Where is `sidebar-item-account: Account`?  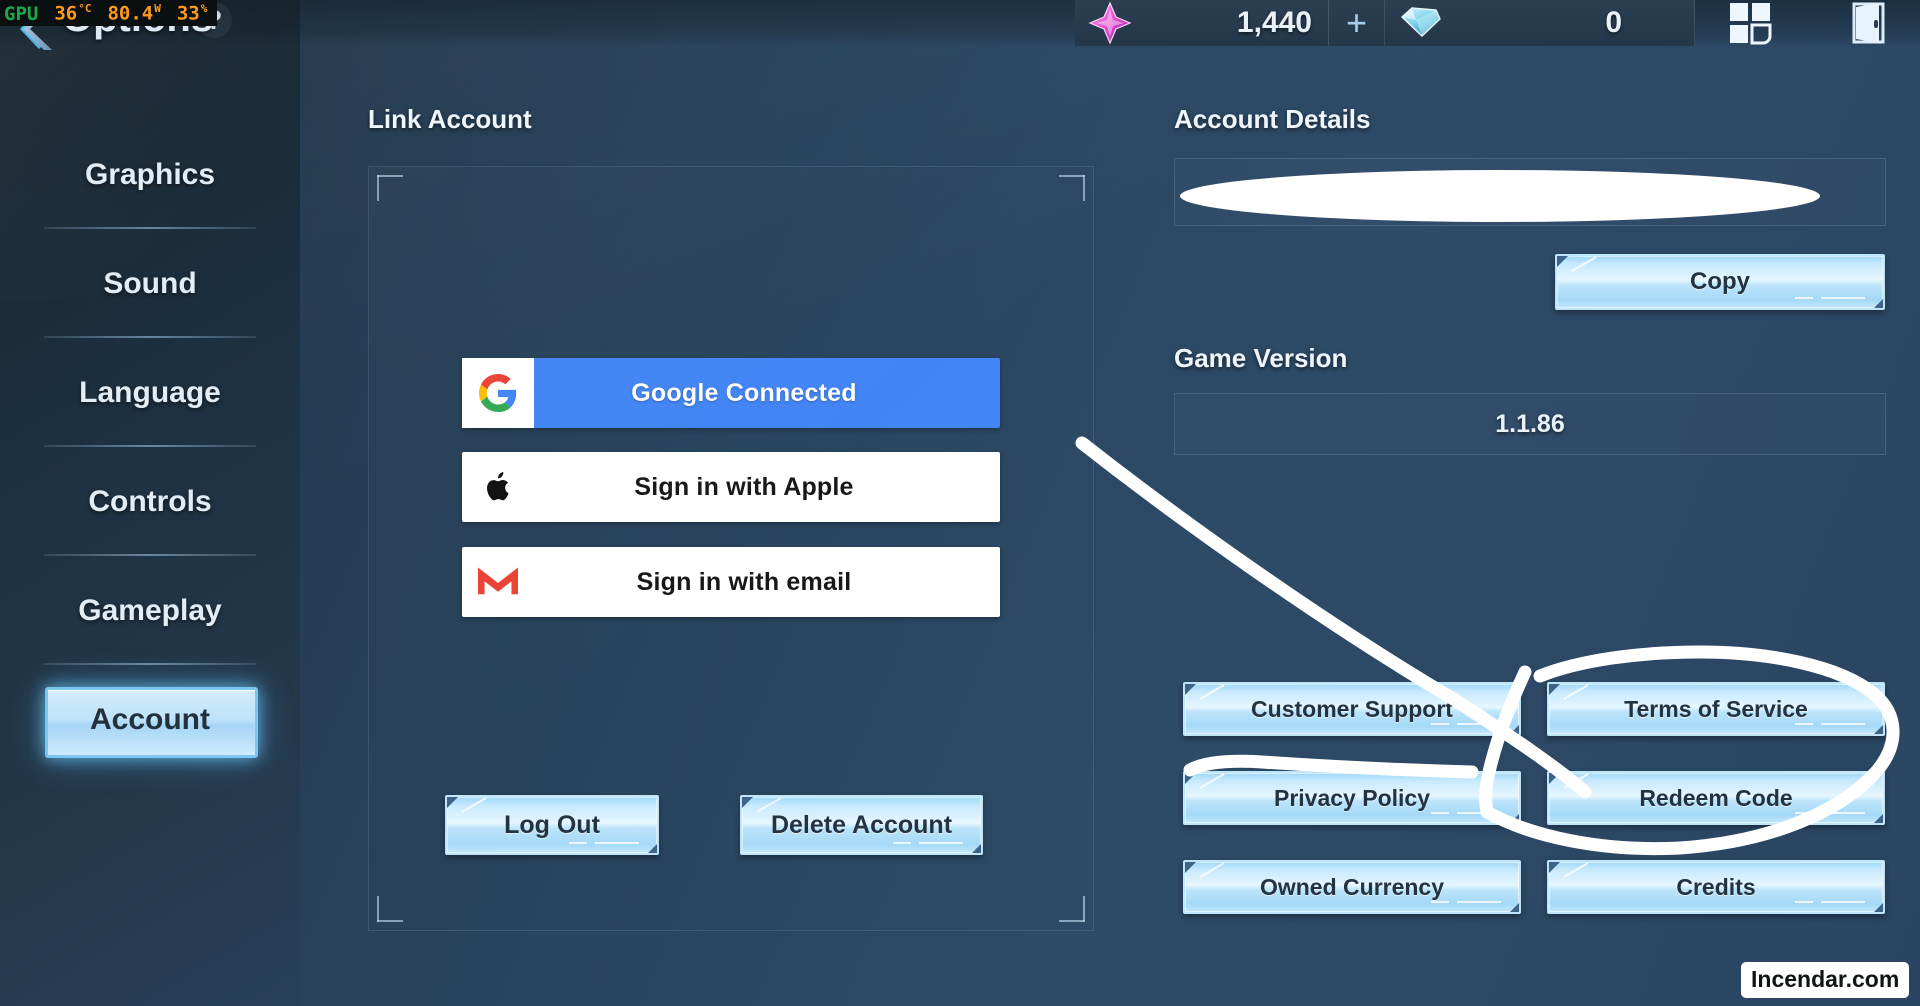 sidebar-item-account: Account is located at coordinates (150, 719).